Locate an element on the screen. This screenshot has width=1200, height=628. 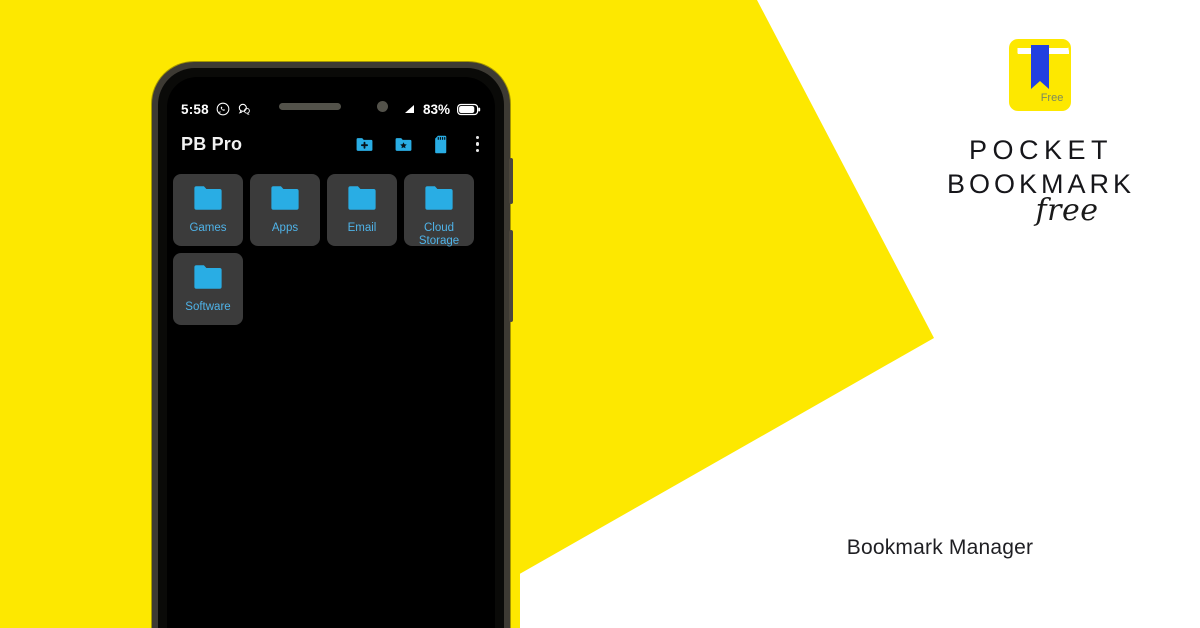
folder-label: Apps is located at coordinates (285, 228).